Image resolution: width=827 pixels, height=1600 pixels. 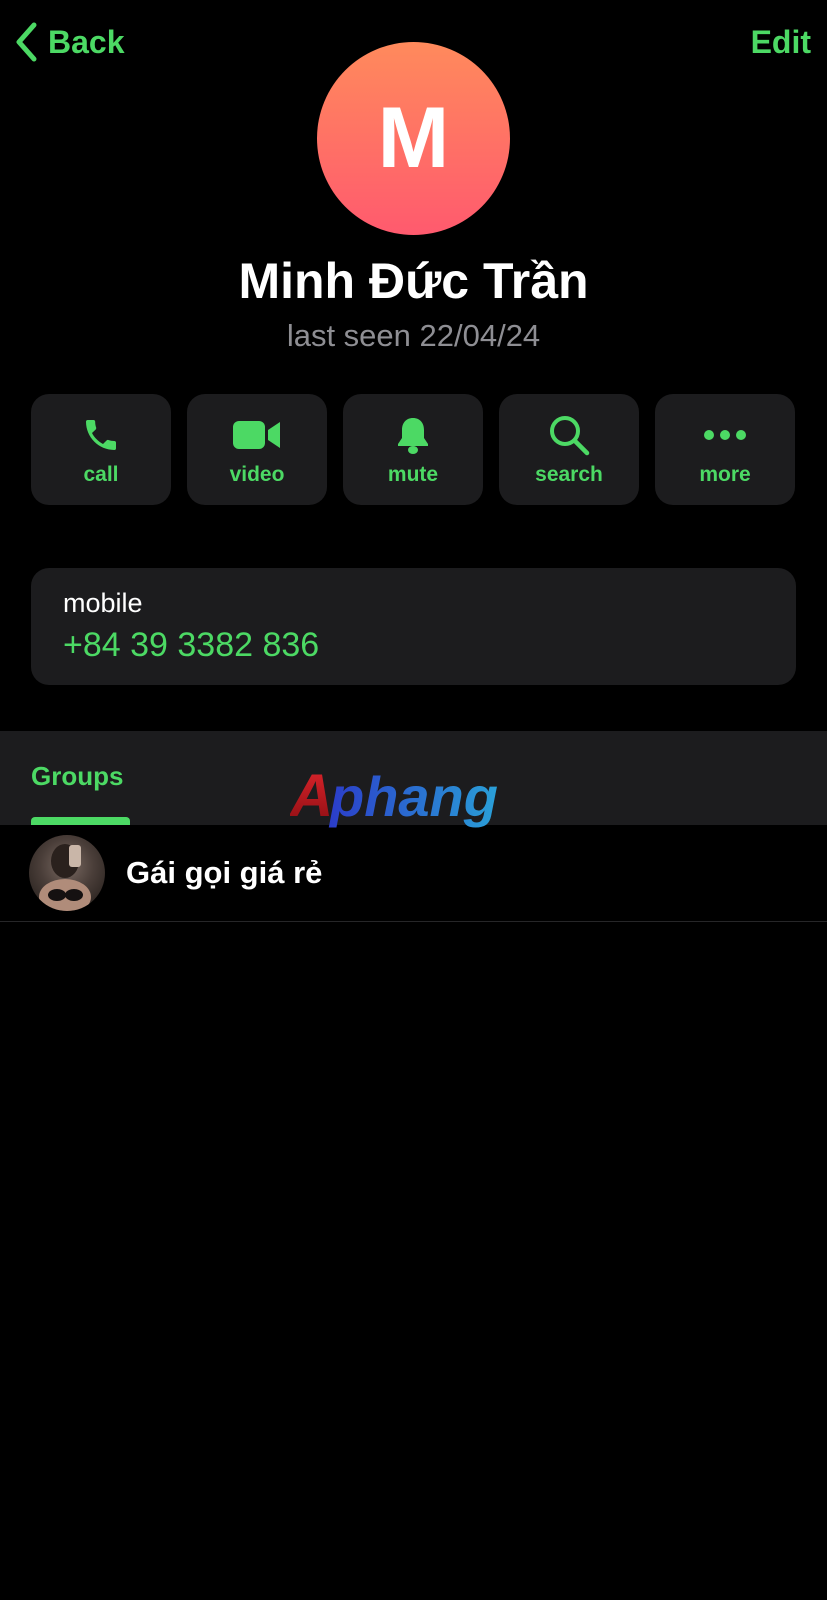 I want to click on watermark-letter-a: A, so click(x=311, y=796).